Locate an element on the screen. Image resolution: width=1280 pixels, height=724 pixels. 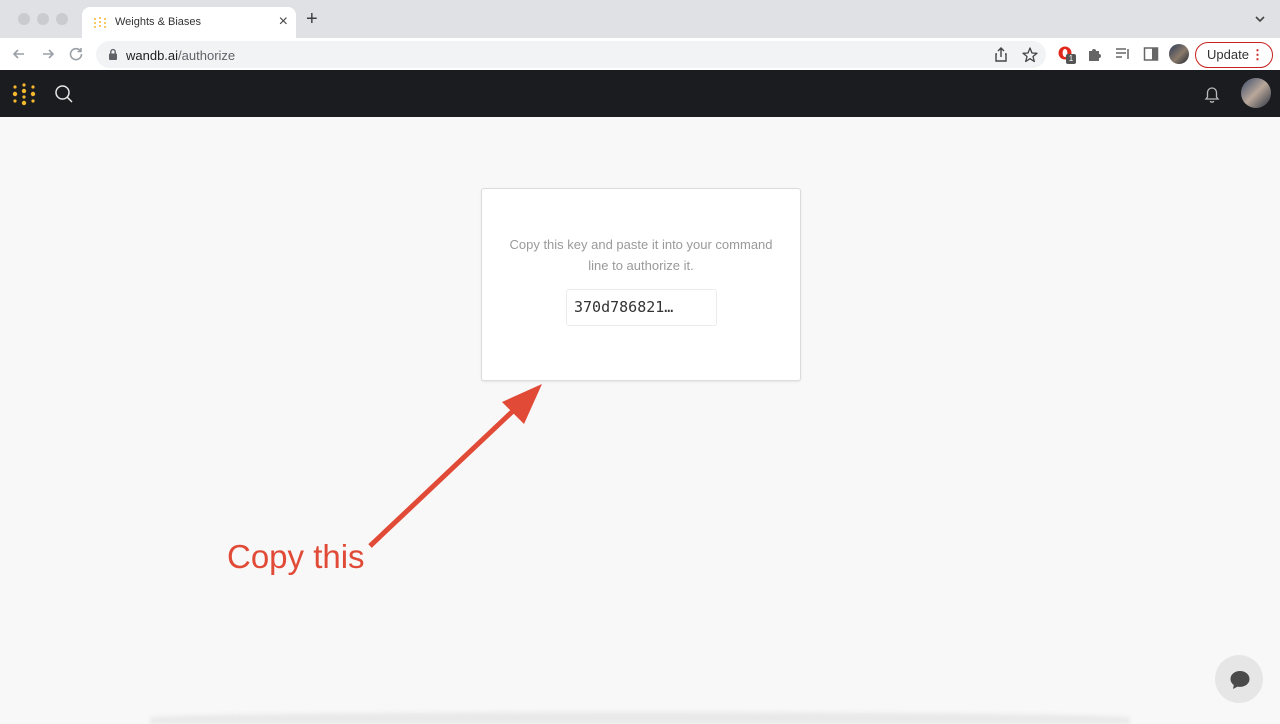
url-text: wandb.ai/authorize is located at coordinates (180, 55).